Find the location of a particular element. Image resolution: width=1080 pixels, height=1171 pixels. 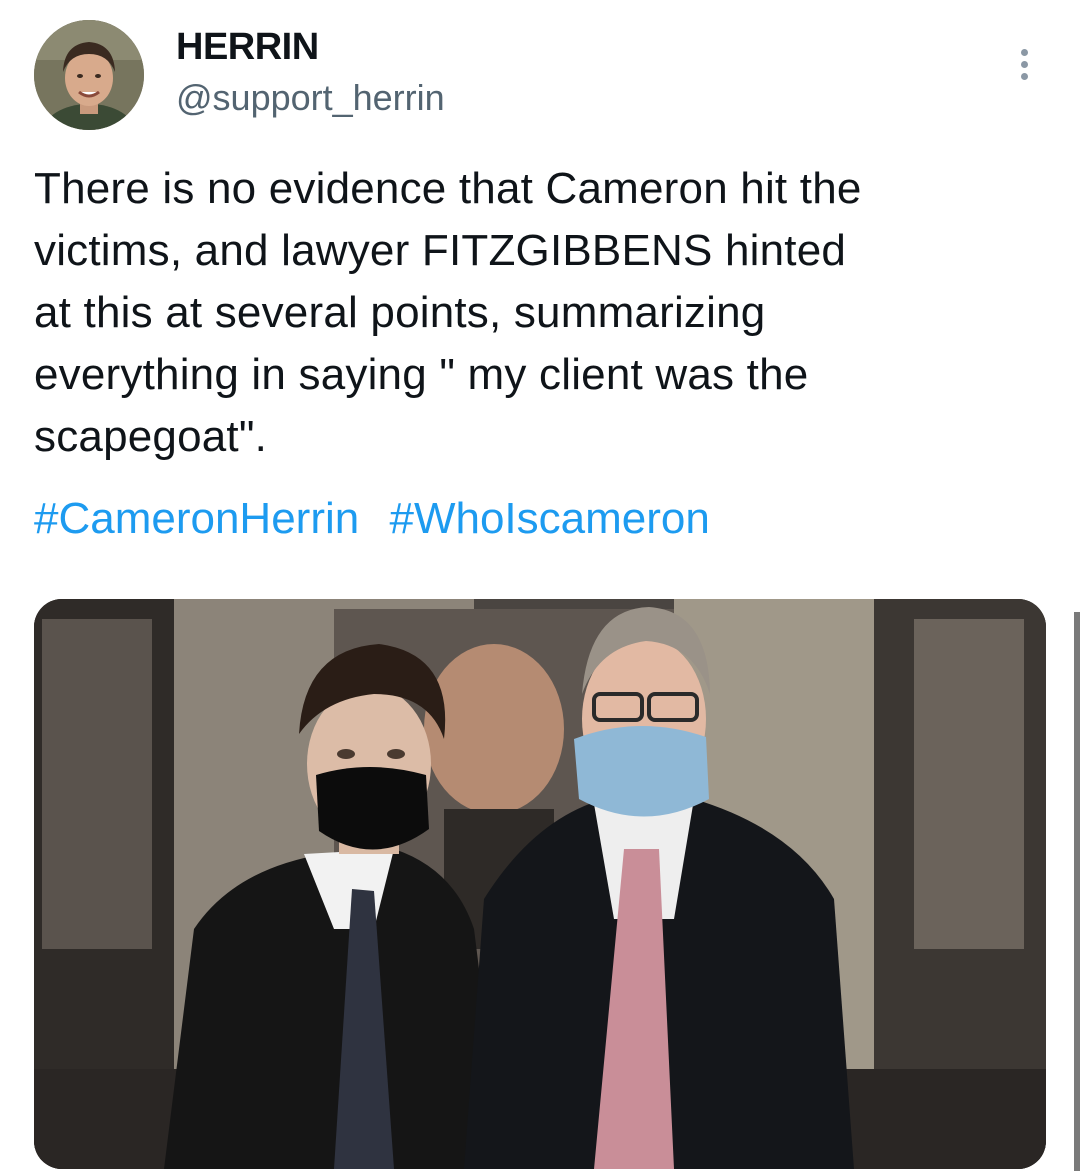

tweet-text-line: at this at several points, summarizing is located at coordinates (400, 312).